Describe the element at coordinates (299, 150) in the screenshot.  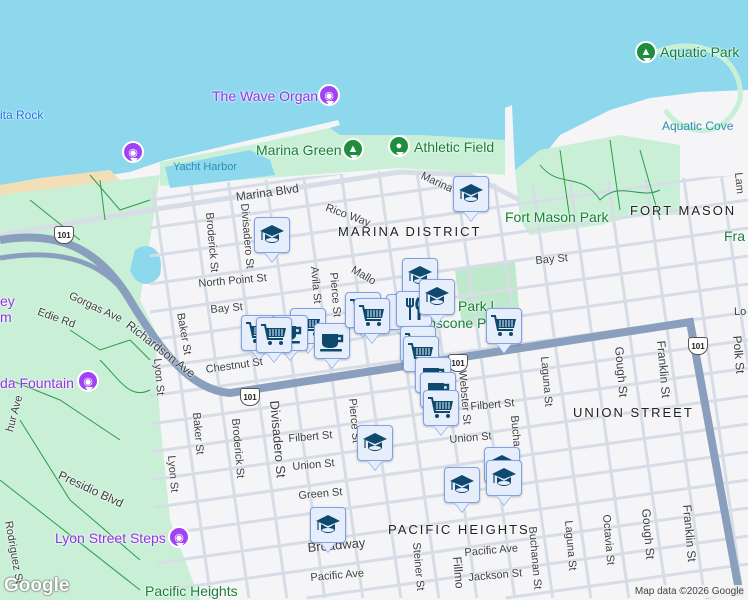
I see `poi-marina-green: Marina Green` at that location.